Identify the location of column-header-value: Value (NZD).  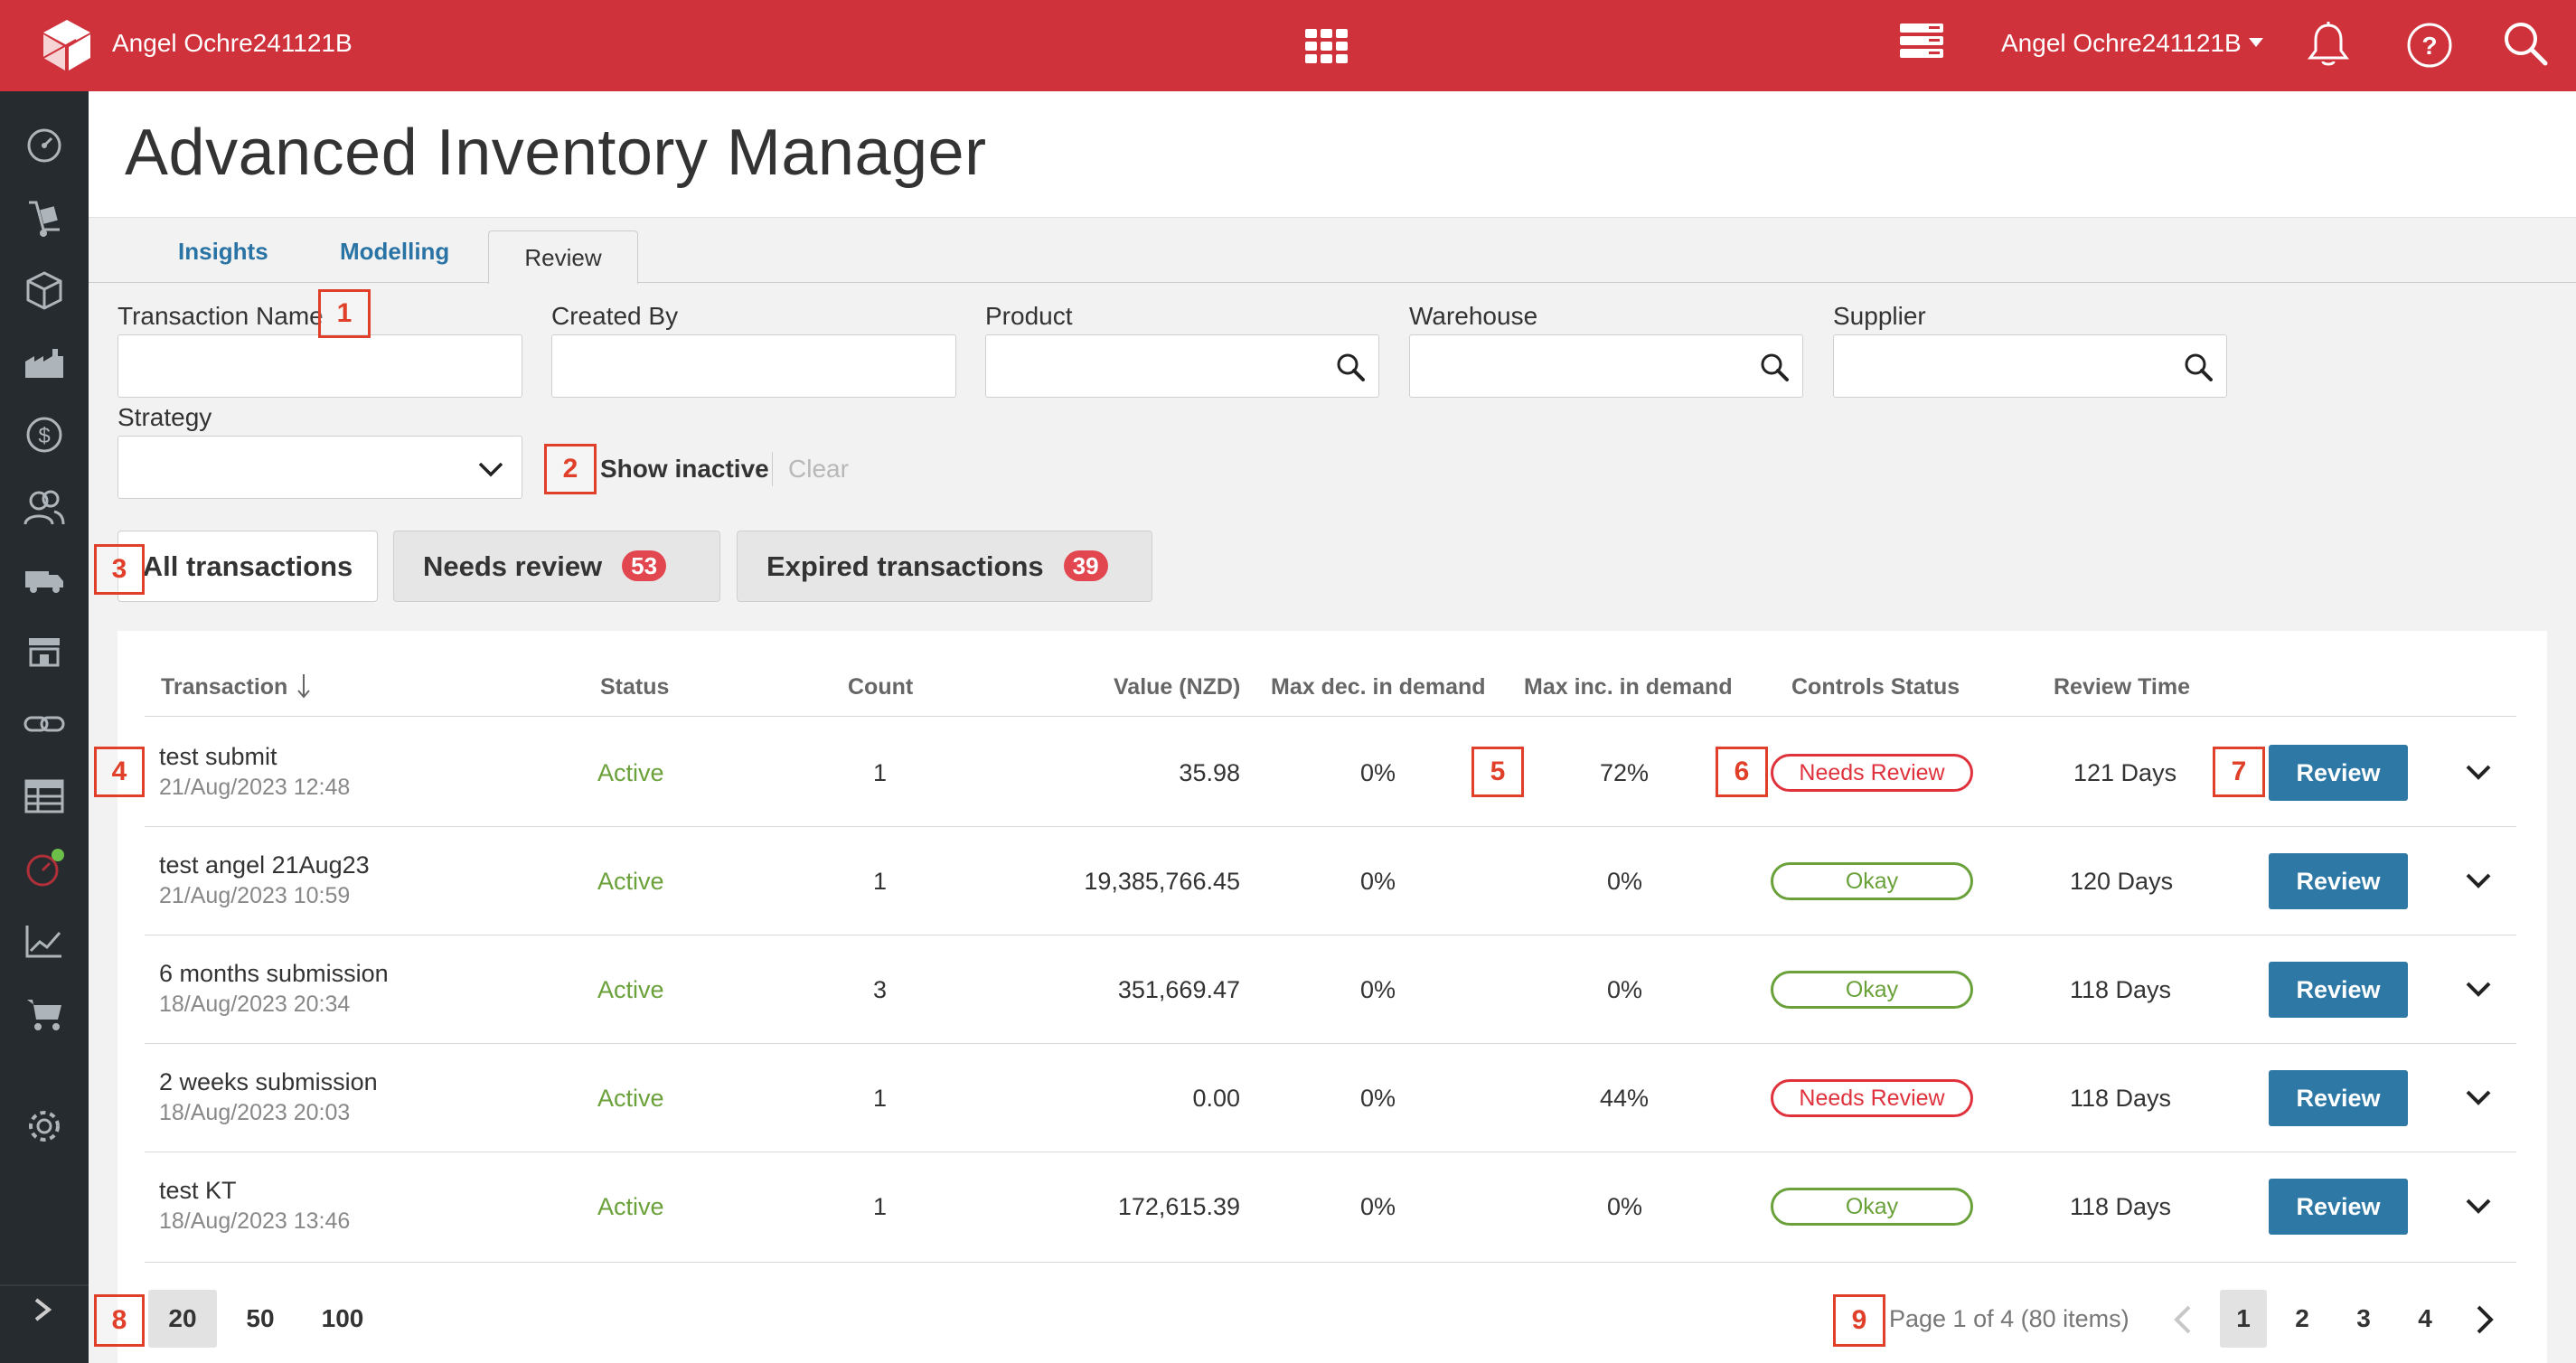
(1177, 687).